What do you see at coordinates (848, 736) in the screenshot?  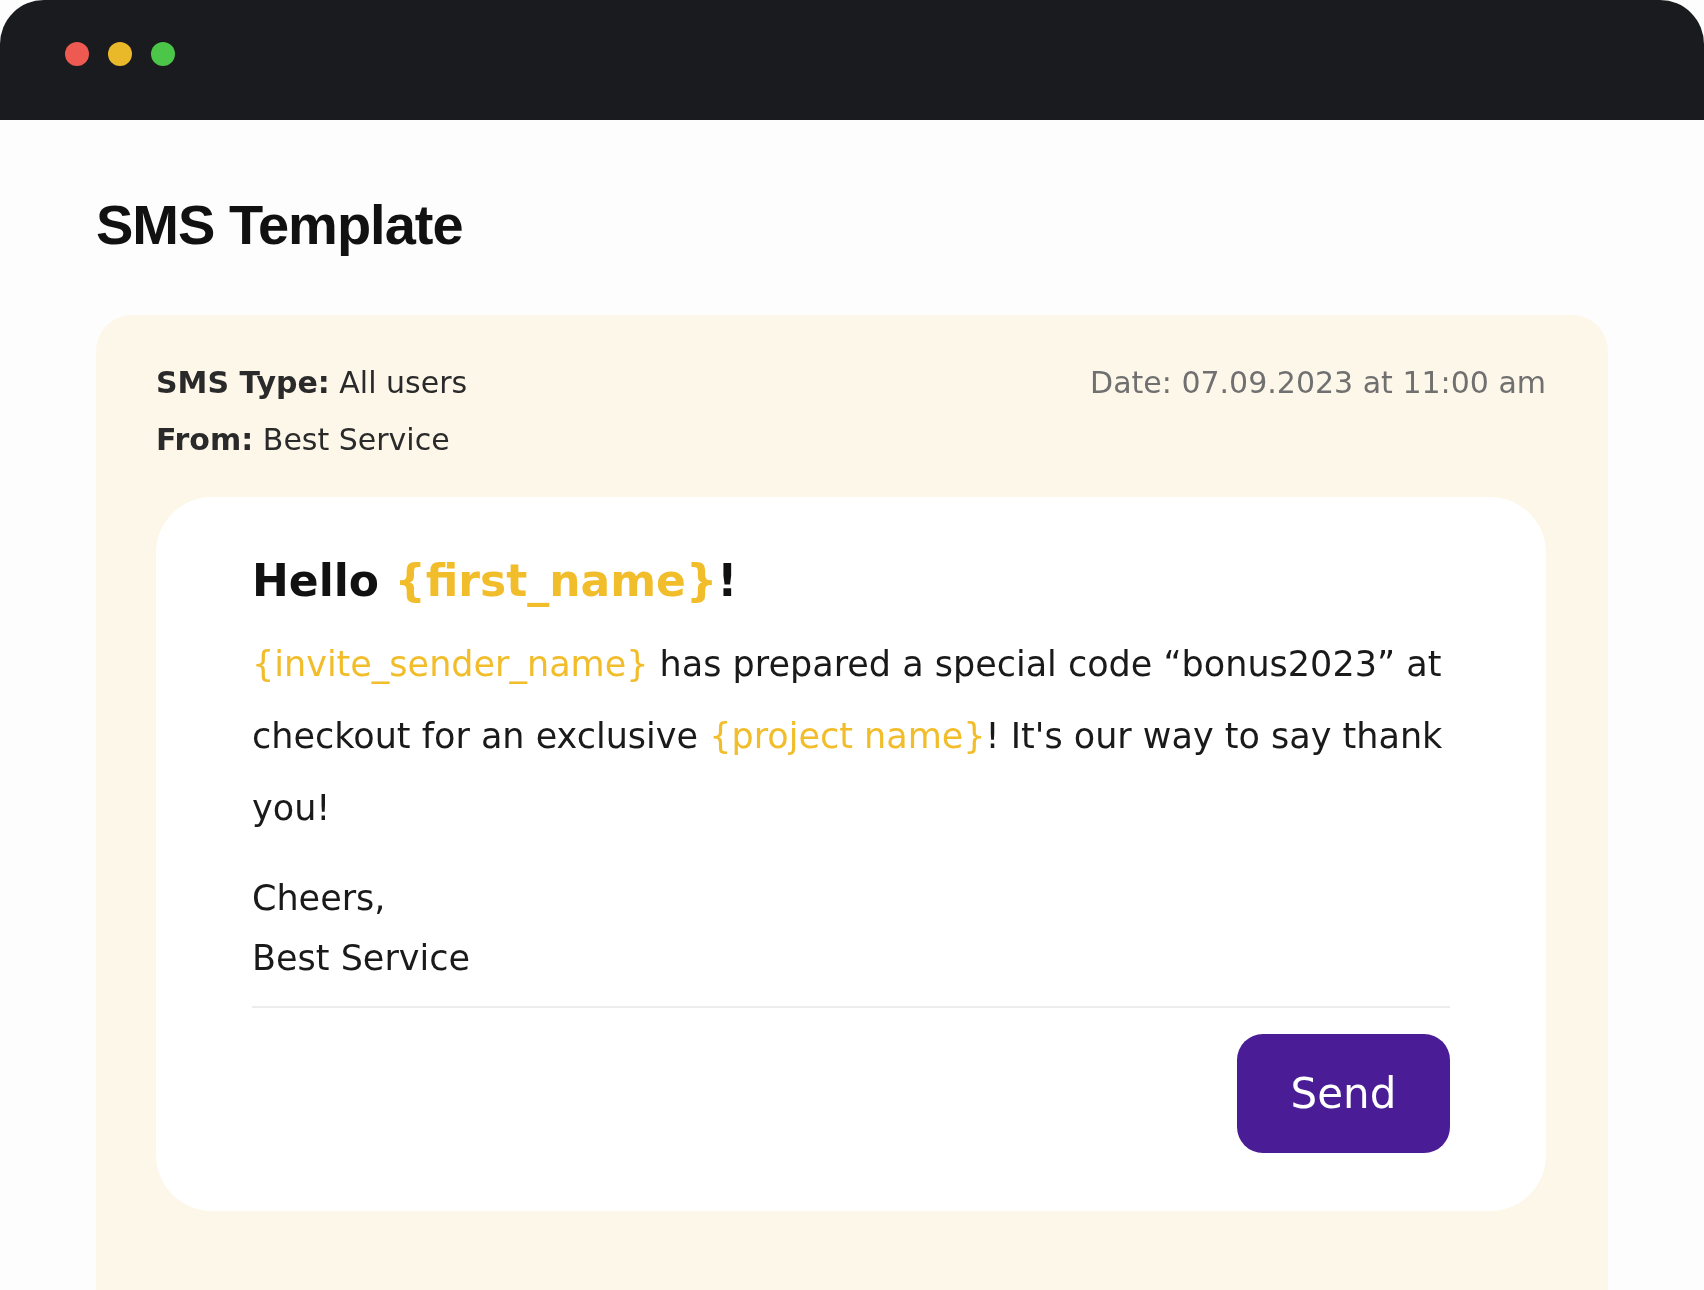 I see `message-text: {invite_sender_name} has prepared a special code “bonus2023” at checkout for an exclusive {project name}! It's our way to say thank you!` at bounding box center [848, 736].